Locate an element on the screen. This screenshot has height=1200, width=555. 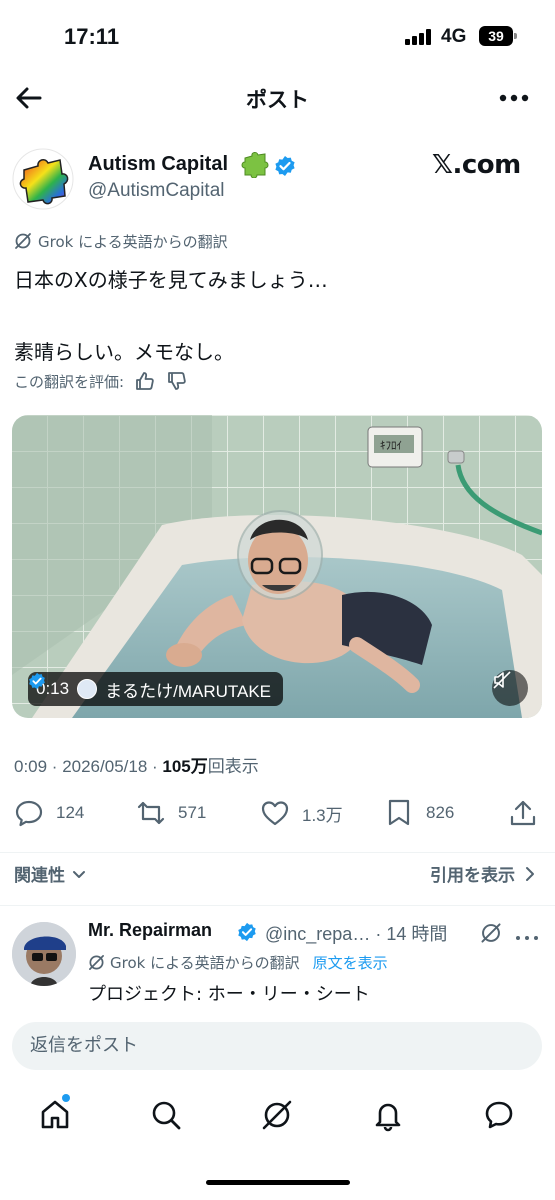
divider is located at coordinates (277, 905).